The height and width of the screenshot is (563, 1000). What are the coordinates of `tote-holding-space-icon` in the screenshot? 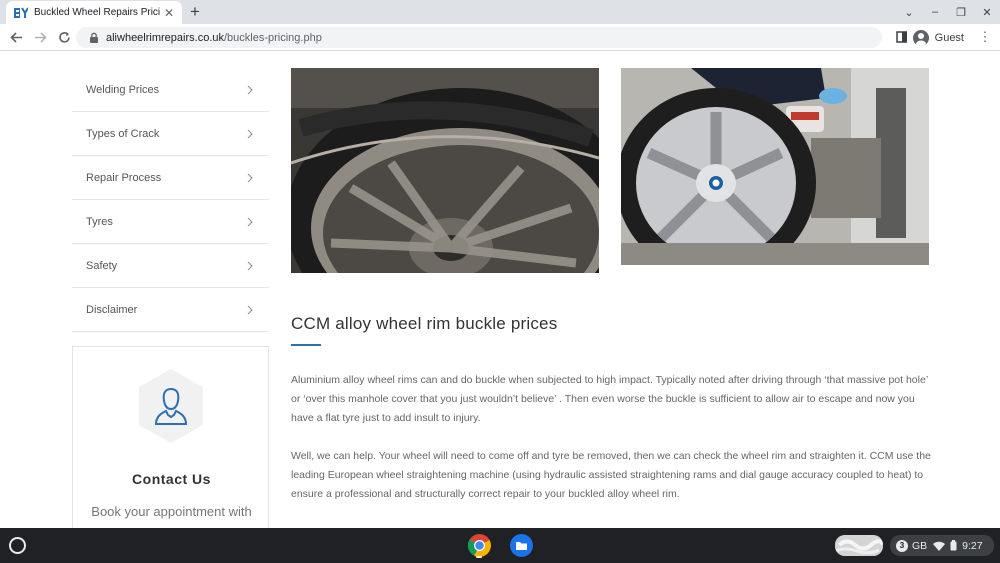 It's located at (859, 545).